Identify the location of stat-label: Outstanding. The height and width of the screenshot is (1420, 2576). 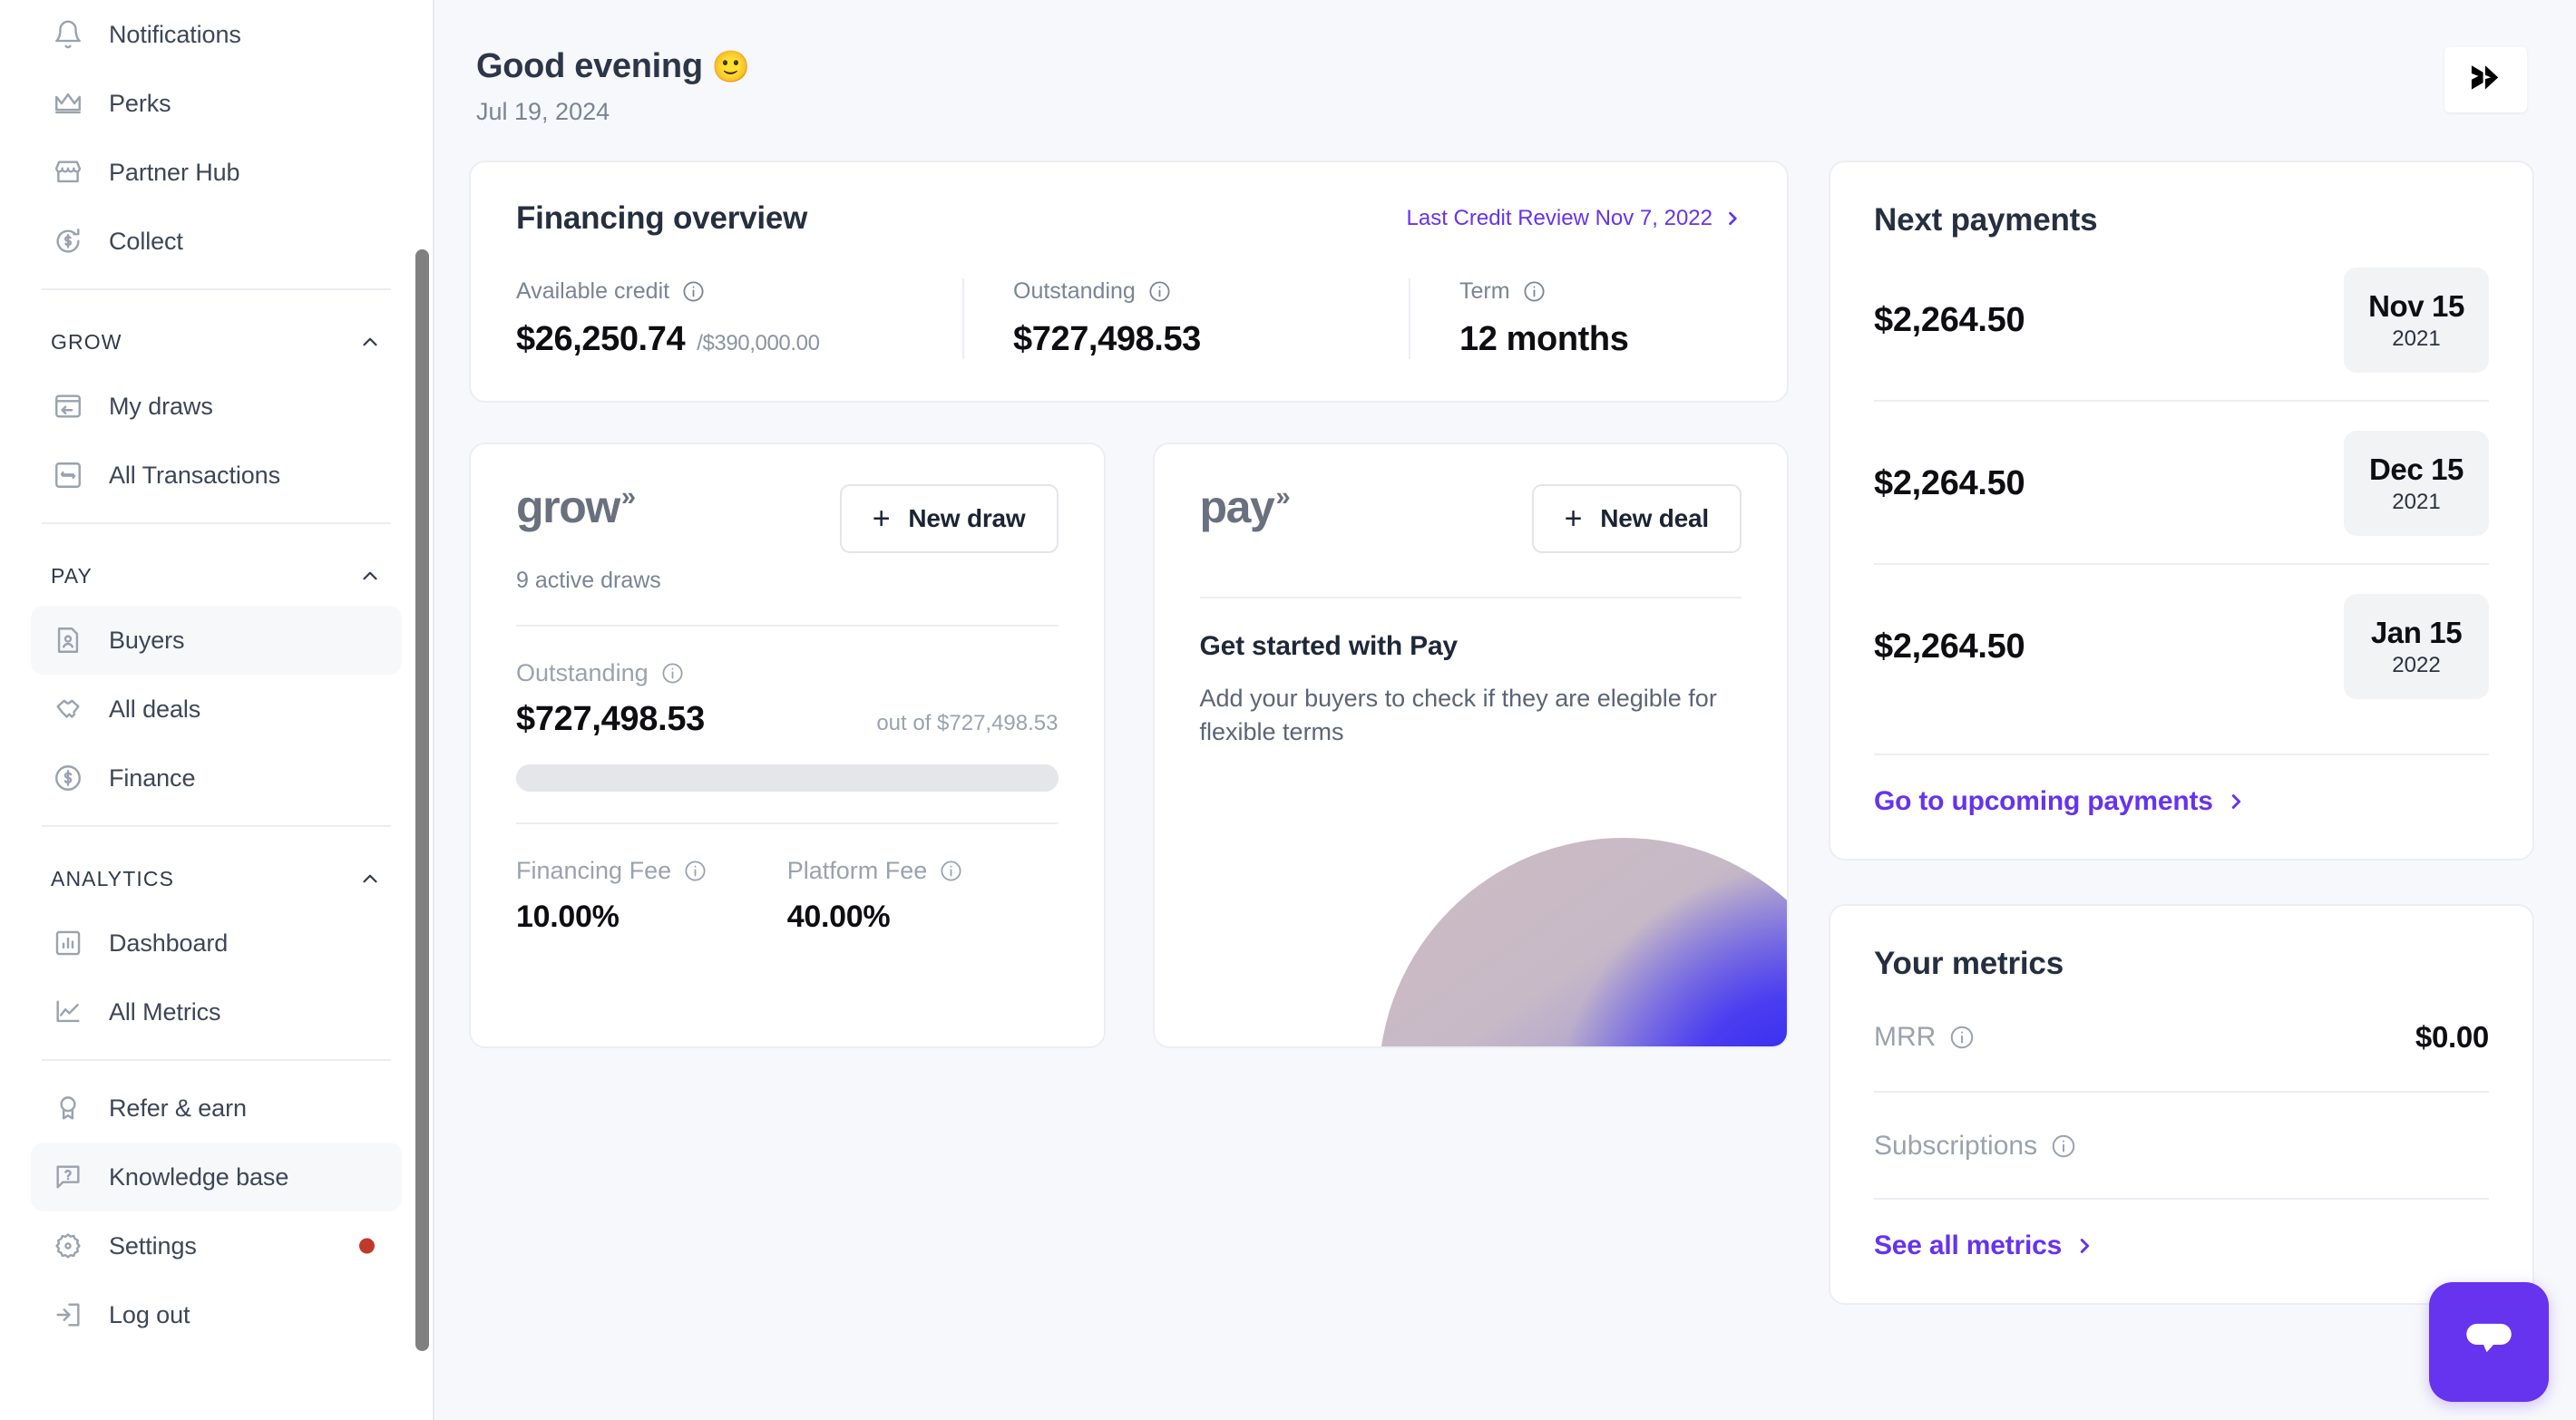
(1187, 291).